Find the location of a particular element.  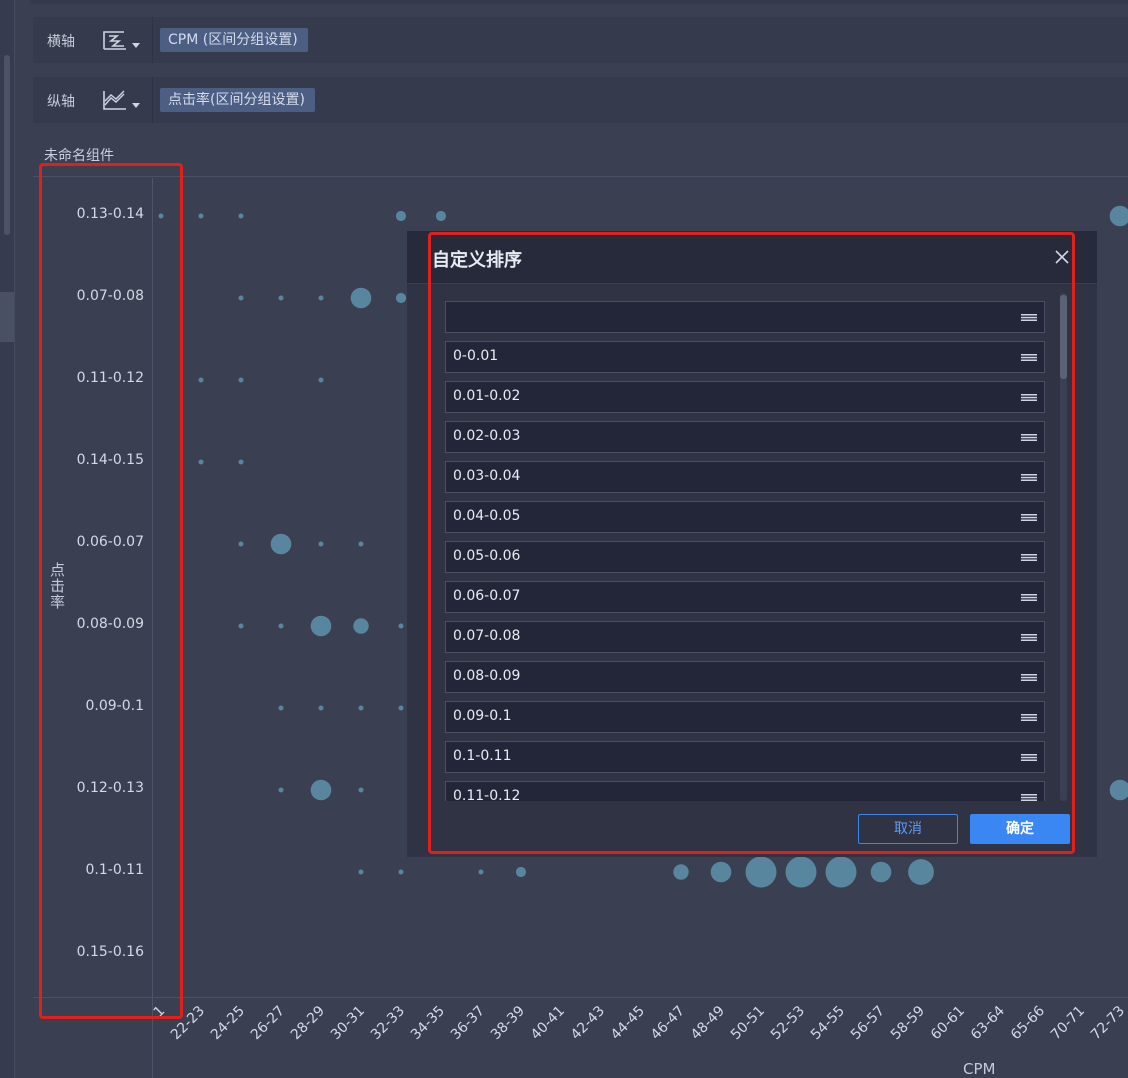

x-axis-title: CPM is located at coordinates (979, 1069).